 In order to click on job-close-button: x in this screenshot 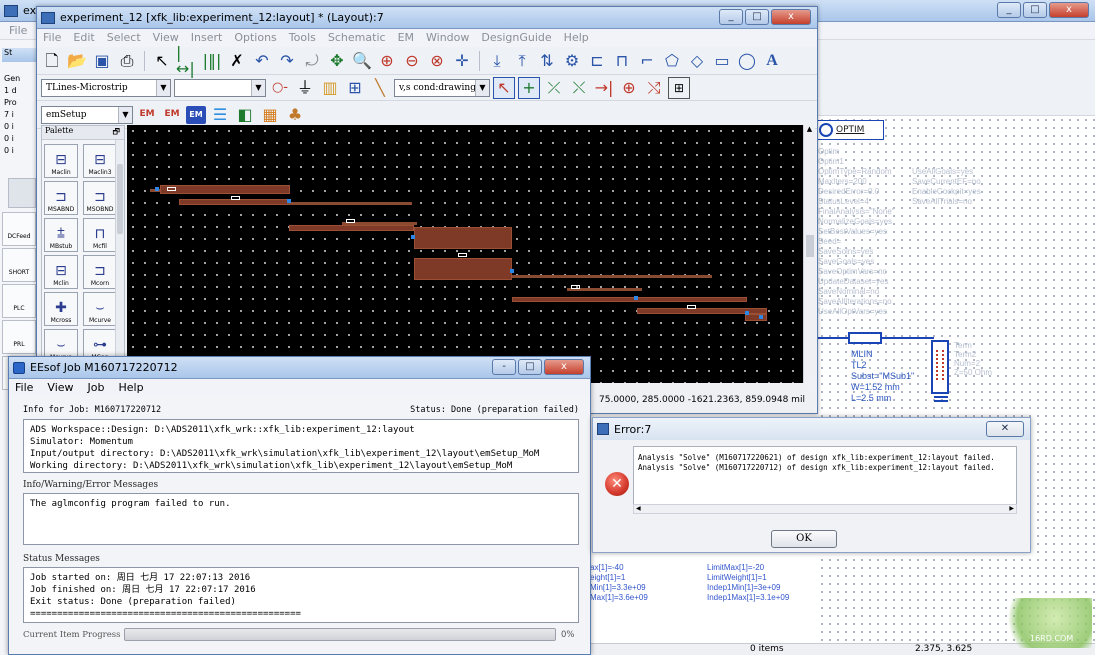, I will do `click(564, 367)`.